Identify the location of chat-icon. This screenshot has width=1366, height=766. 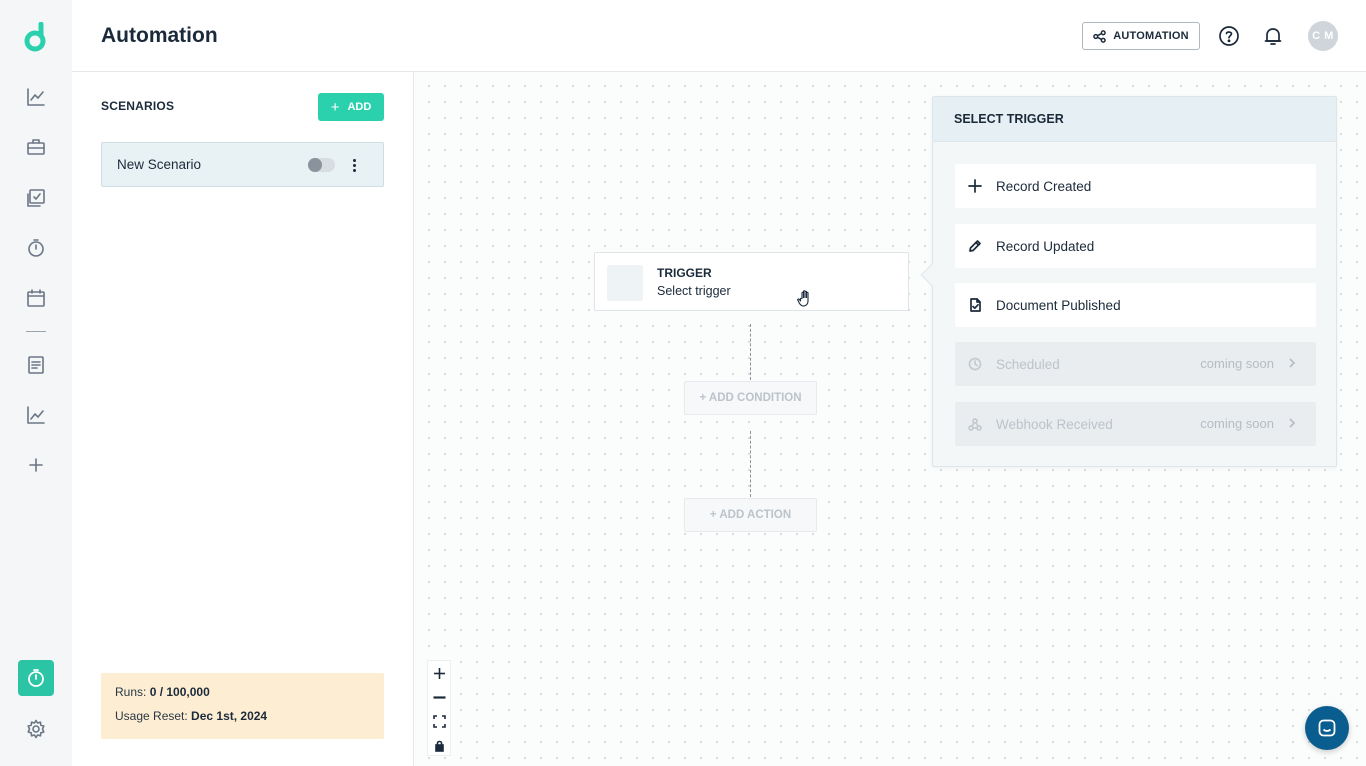
(1327, 728).